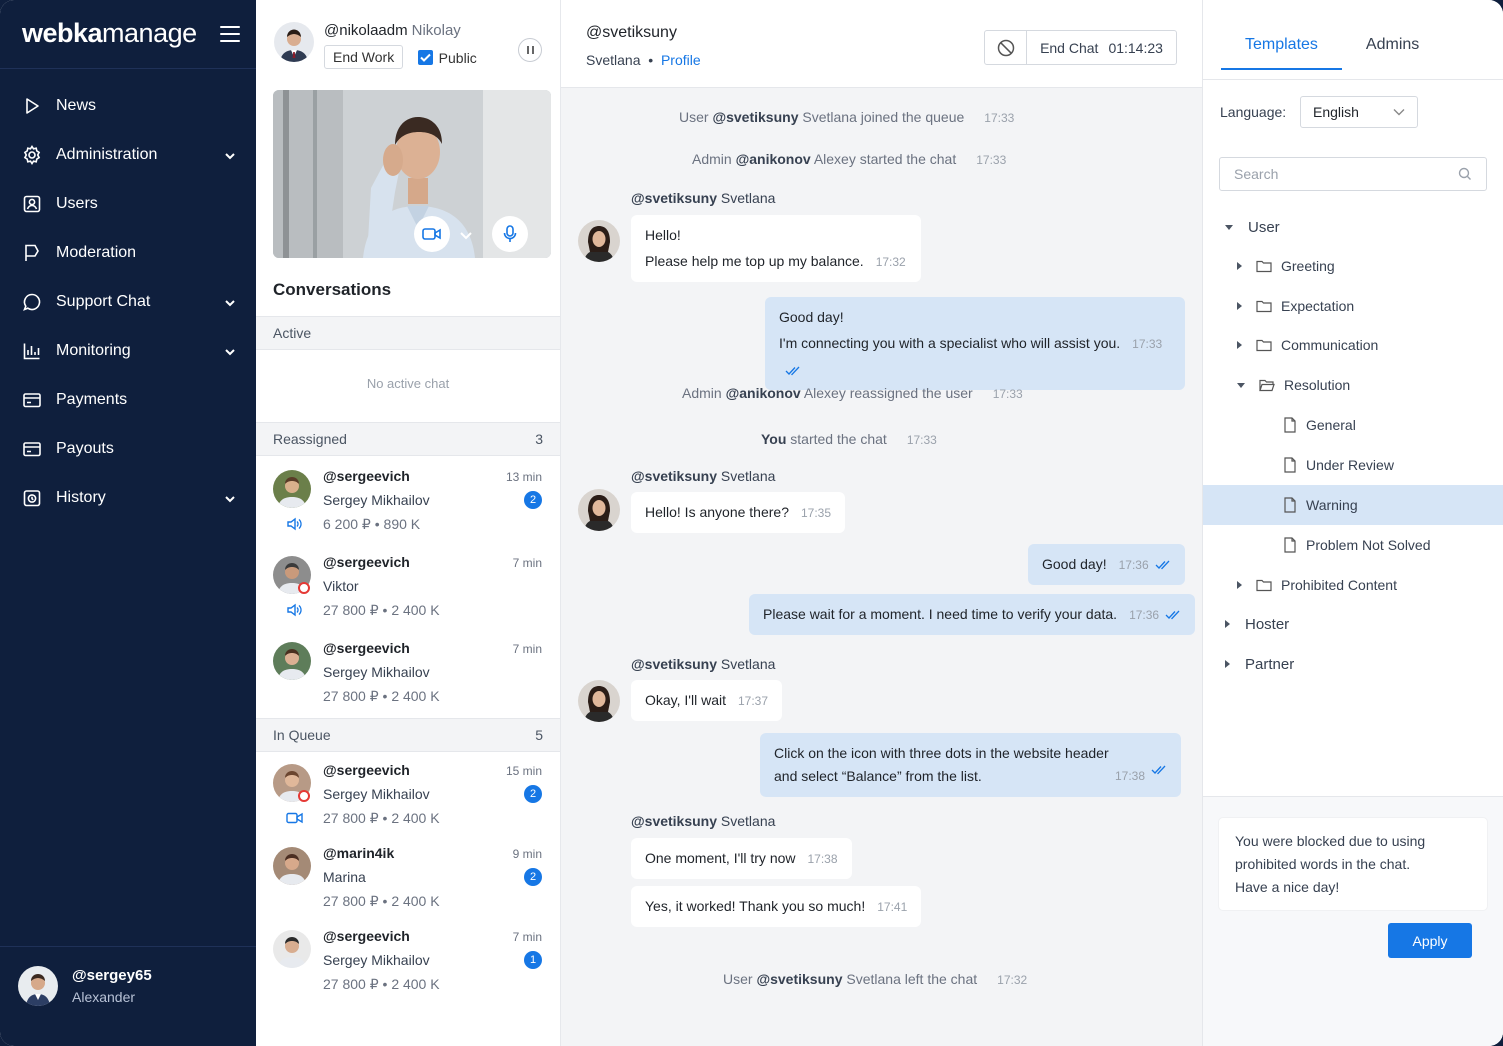  I want to click on nav-item-support-chat: Support Chat, so click(128, 302).